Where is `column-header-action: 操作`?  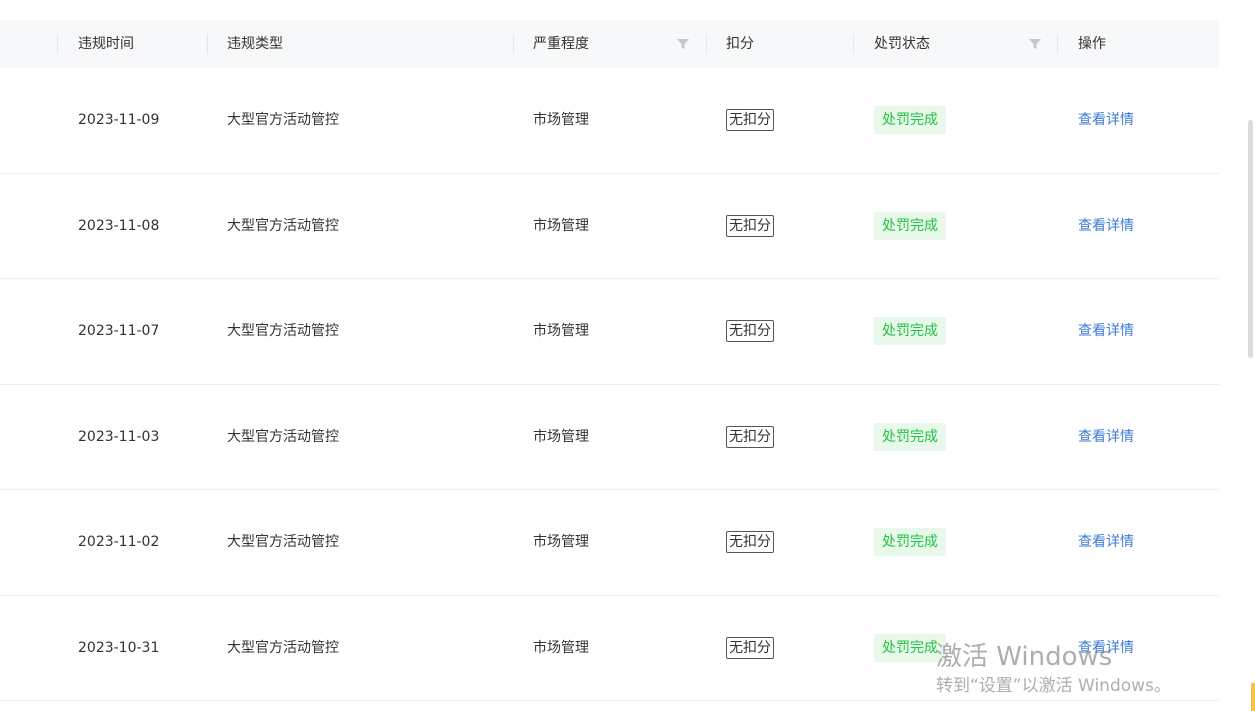
column-header-action: 操作 is located at coordinates (1092, 44).